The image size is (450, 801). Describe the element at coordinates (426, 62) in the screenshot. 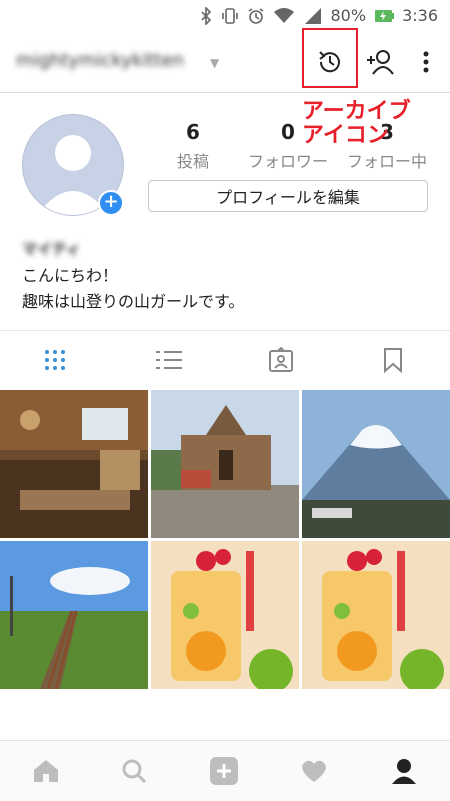

I see `more-icon` at that location.